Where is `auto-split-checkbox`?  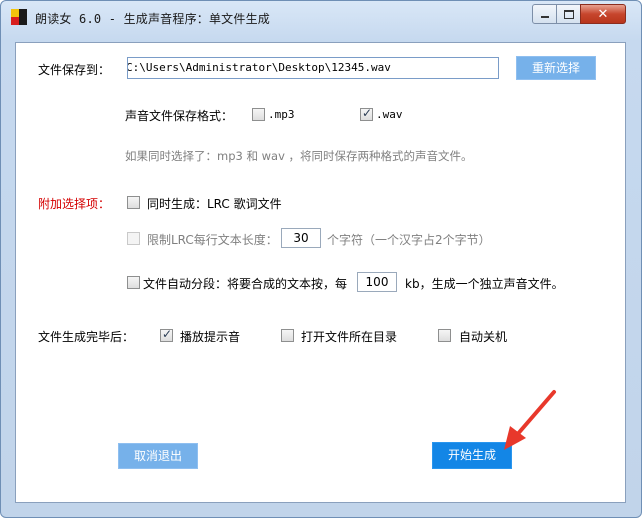
auto-split-checkbox is located at coordinates (133, 282).